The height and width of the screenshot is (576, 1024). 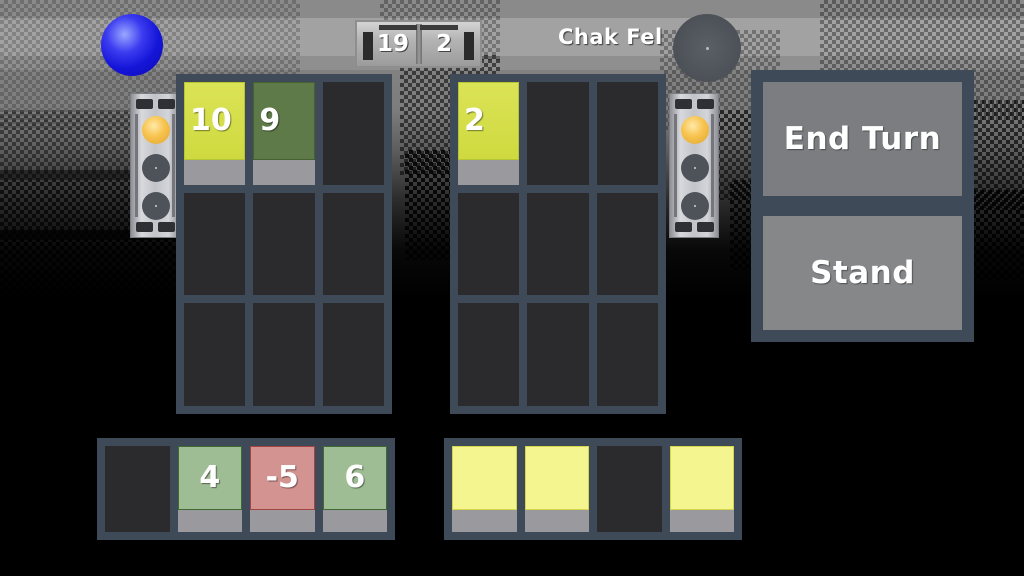 I want to click on card-face: 9, so click(x=284, y=121).